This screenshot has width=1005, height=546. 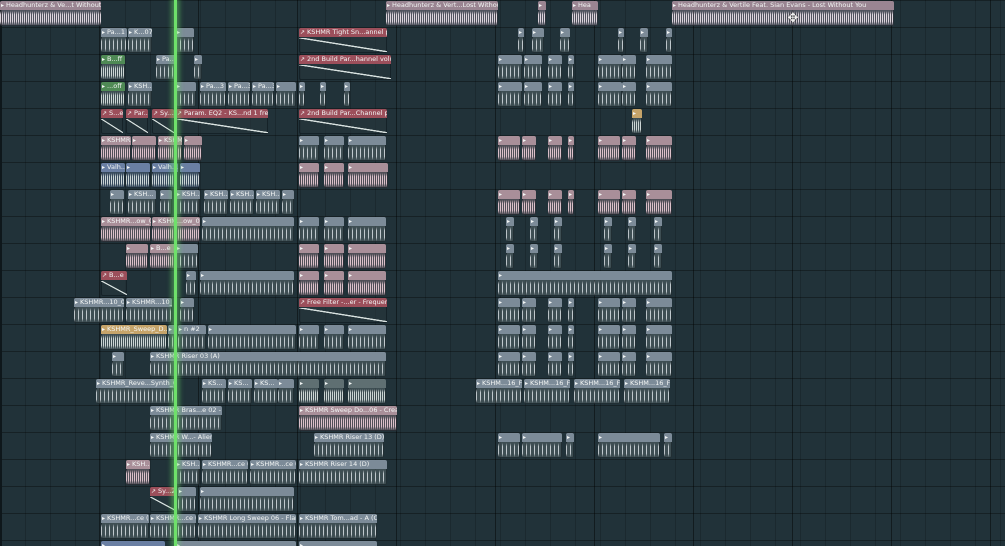 What do you see at coordinates (343, 464) in the screenshot?
I see `clip-header: ▸ KSHMR Riser 14 (D)` at bounding box center [343, 464].